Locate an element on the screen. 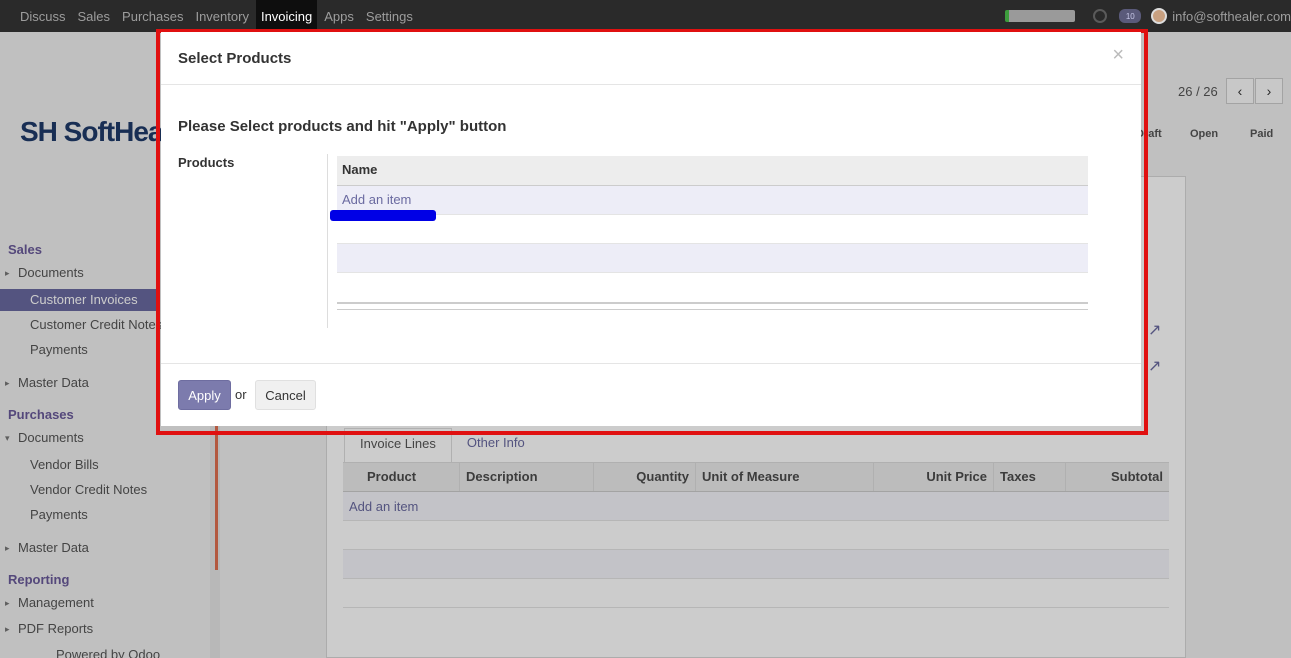  add-item-row: Add an item is located at coordinates (712, 200).